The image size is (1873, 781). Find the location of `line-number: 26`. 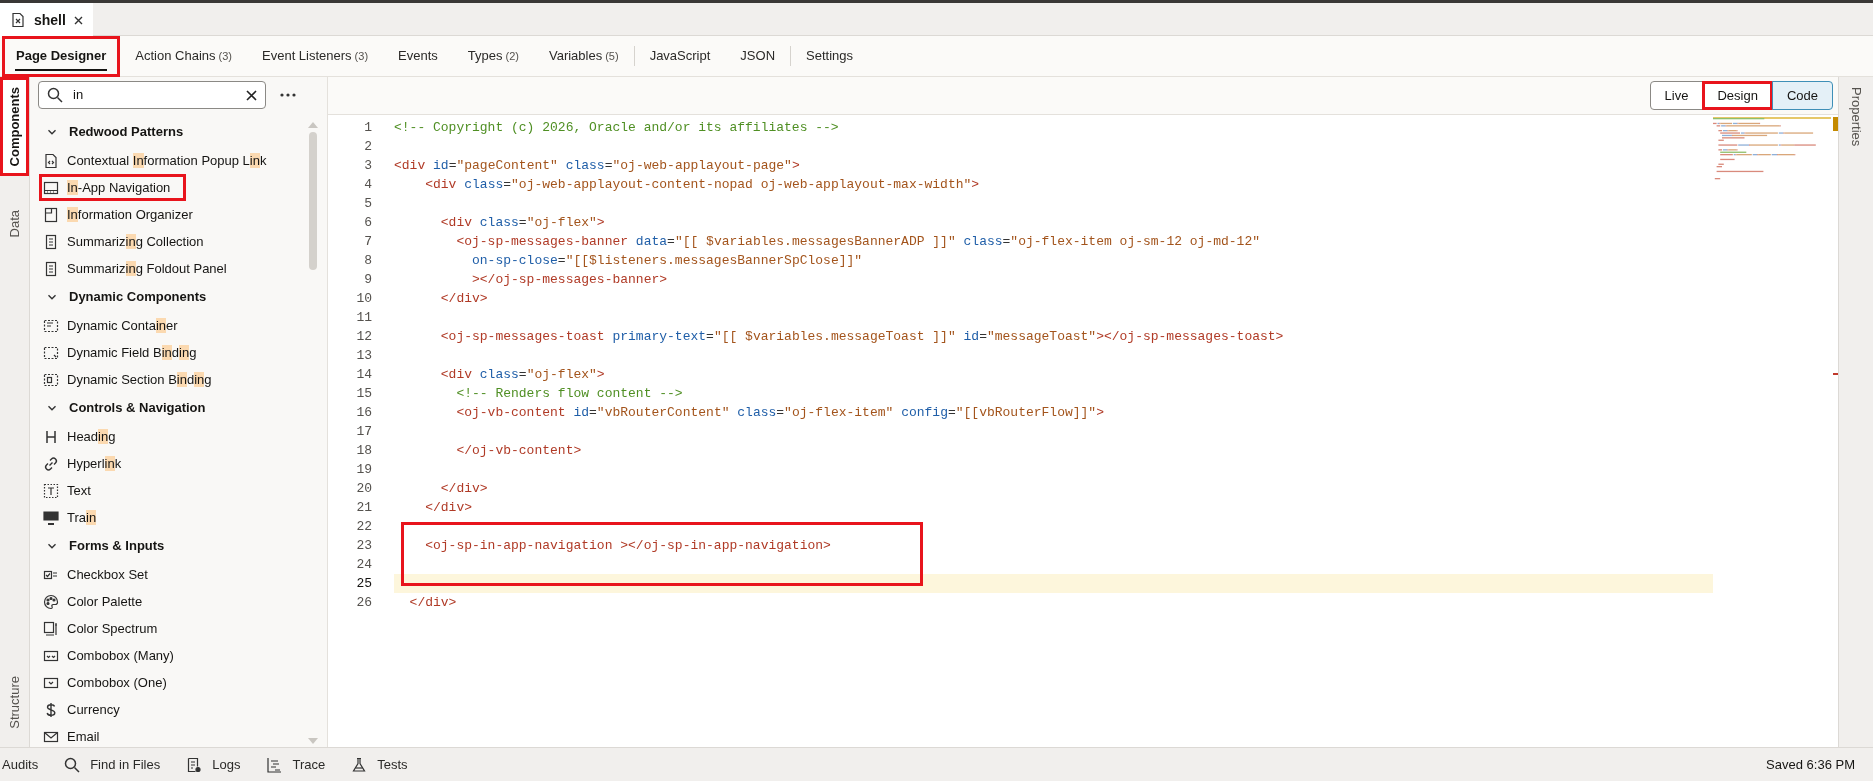

line-number: 26 is located at coordinates (363, 602).